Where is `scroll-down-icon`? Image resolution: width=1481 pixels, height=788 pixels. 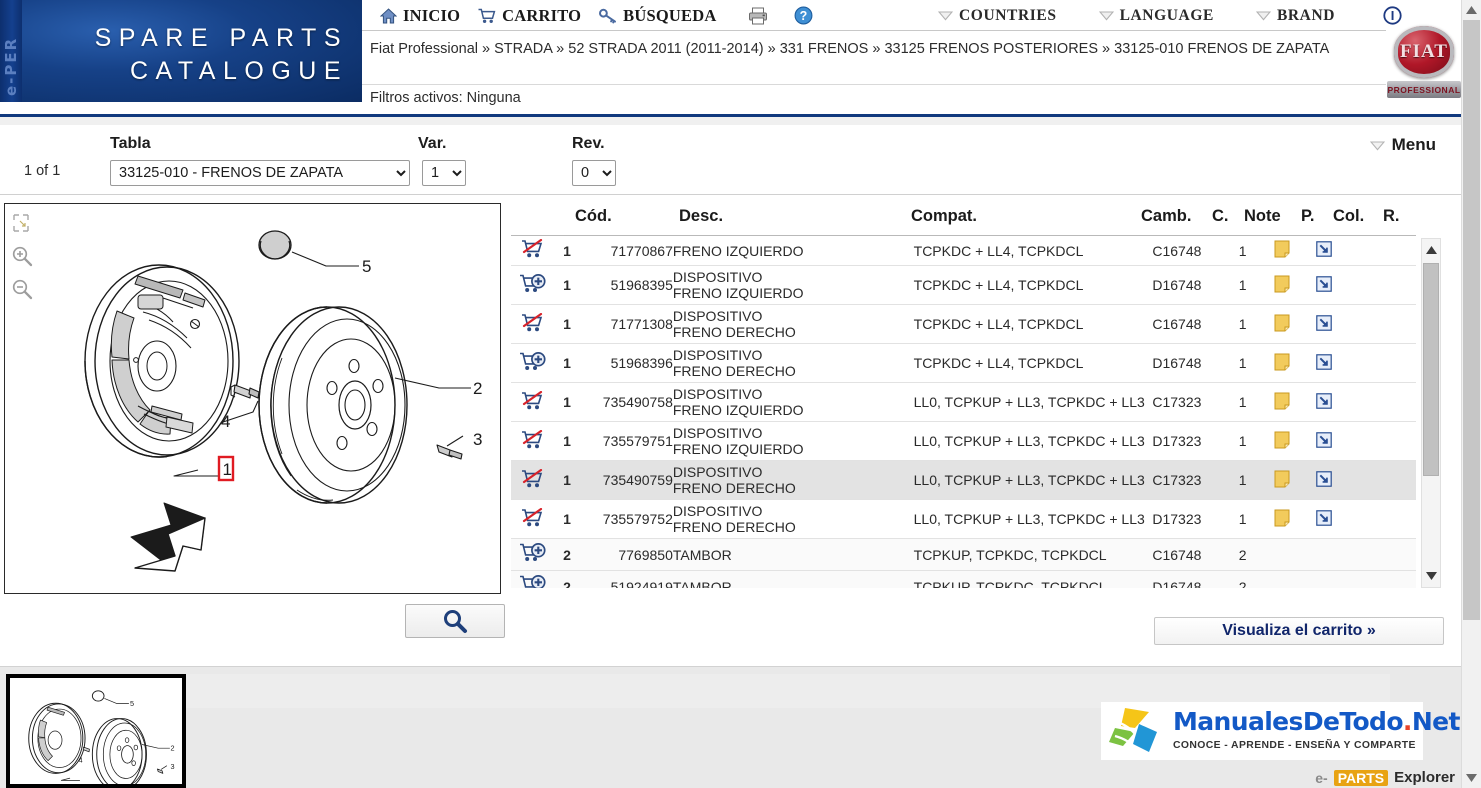 scroll-down-icon is located at coordinates (1431, 576).